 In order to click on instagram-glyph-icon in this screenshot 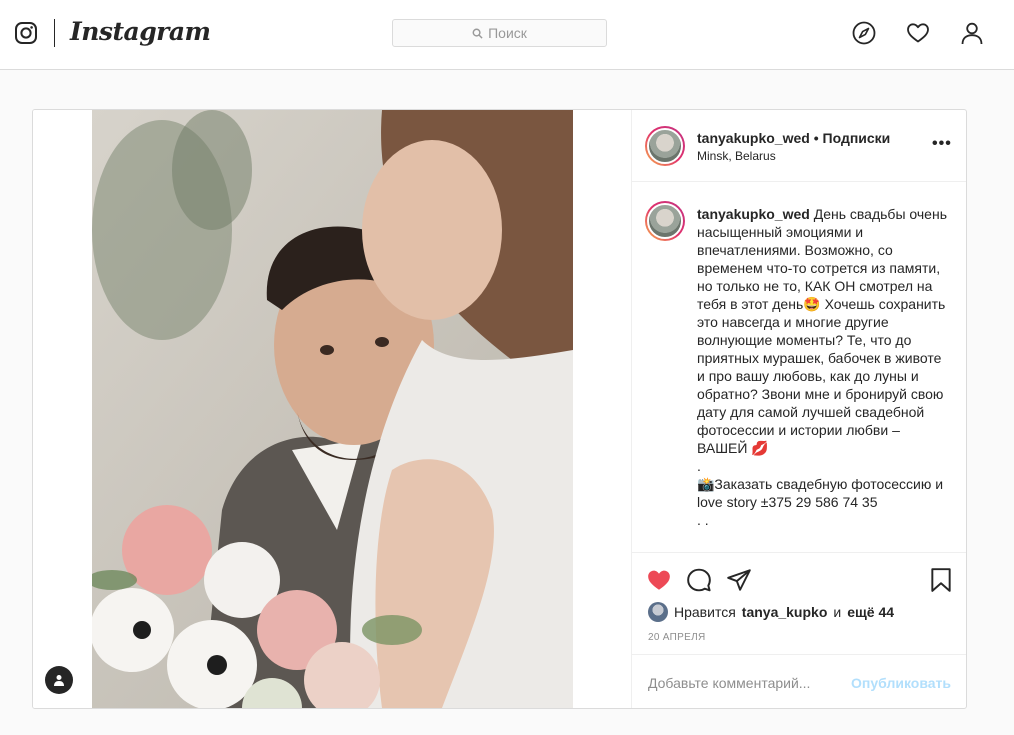, I will do `click(26, 33)`.